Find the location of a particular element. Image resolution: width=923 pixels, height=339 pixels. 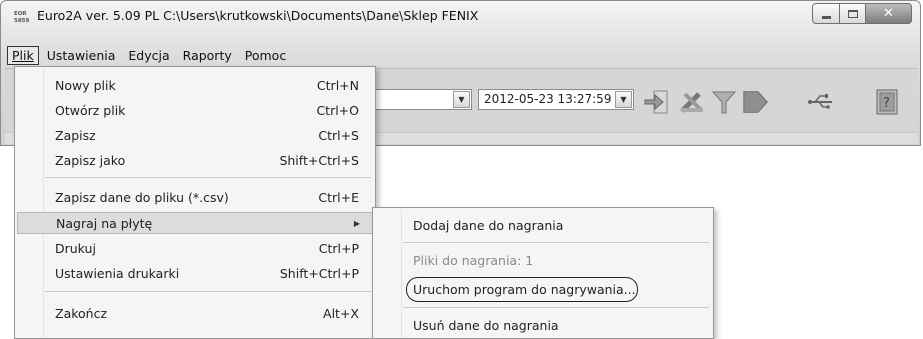

menu-item-label: Dodaj dane do nagrania is located at coordinates (488, 225).